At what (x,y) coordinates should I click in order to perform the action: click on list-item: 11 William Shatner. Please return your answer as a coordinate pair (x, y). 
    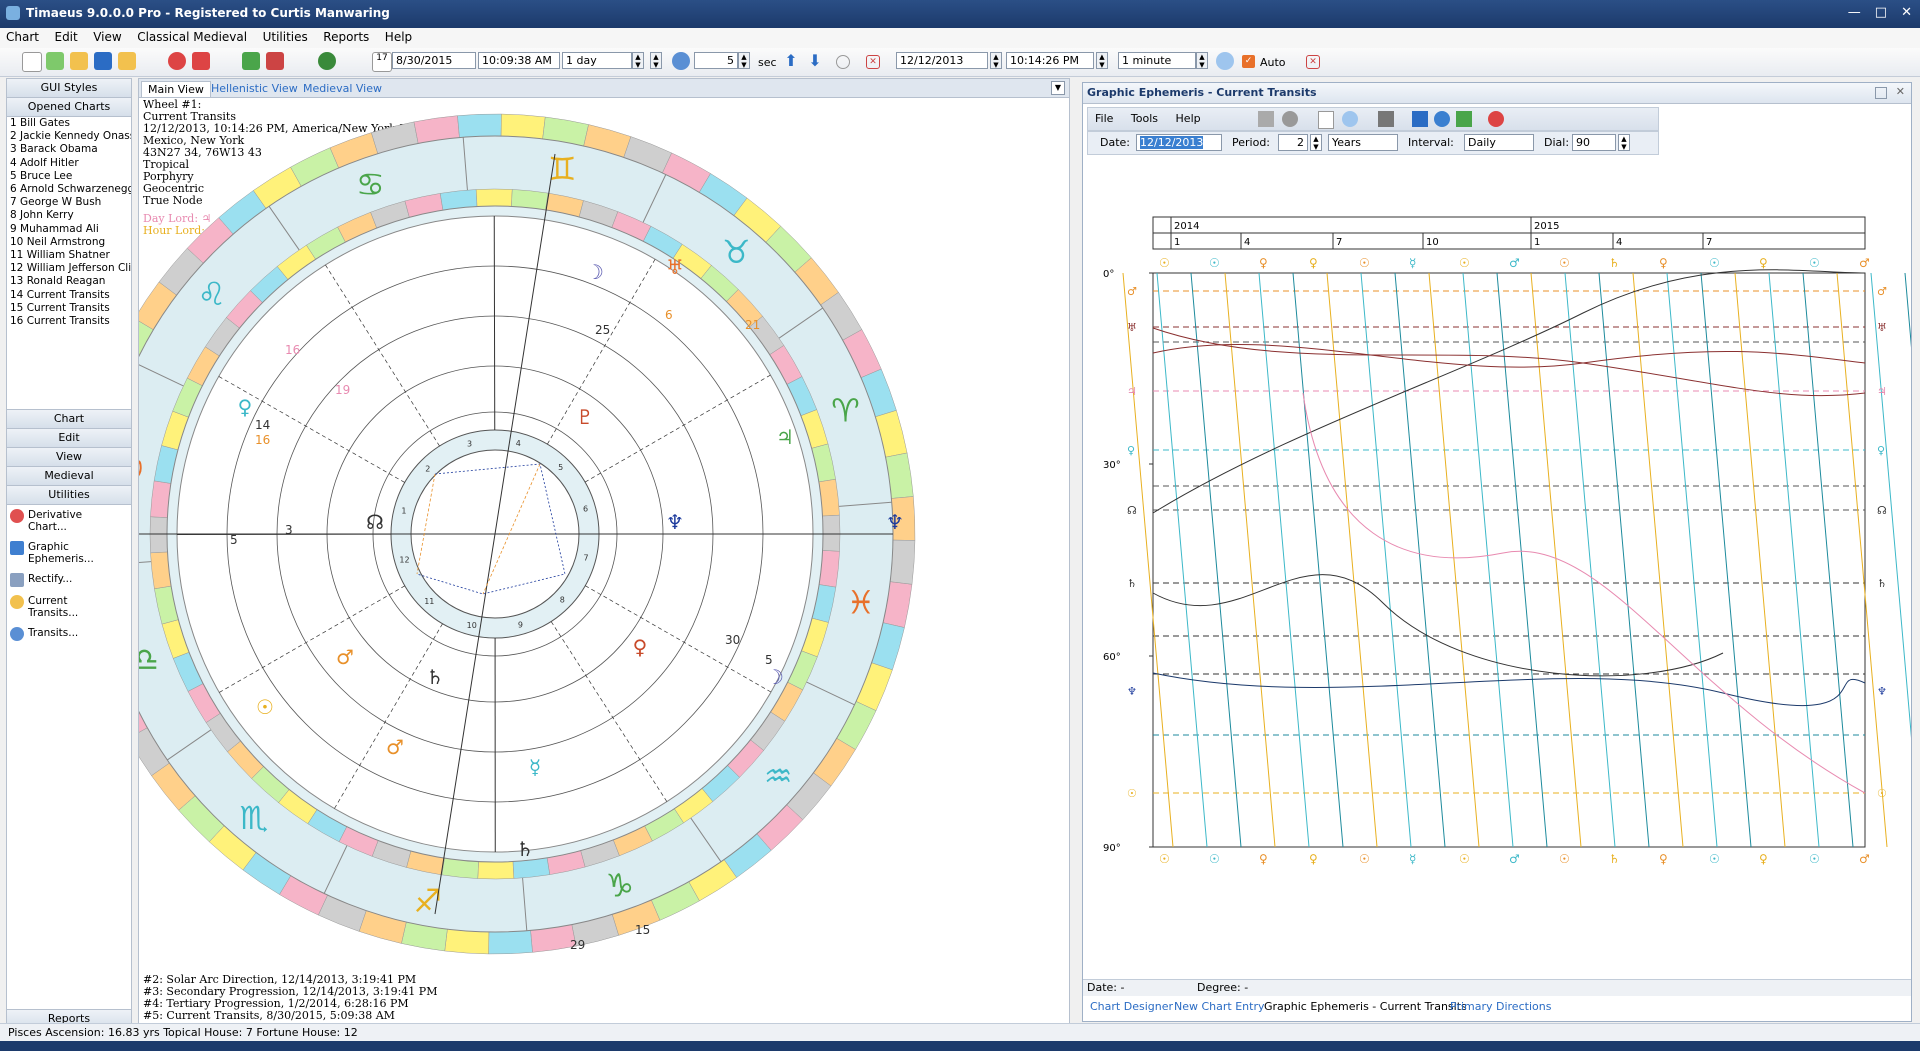
    Looking at the image, I should click on (69, 255).